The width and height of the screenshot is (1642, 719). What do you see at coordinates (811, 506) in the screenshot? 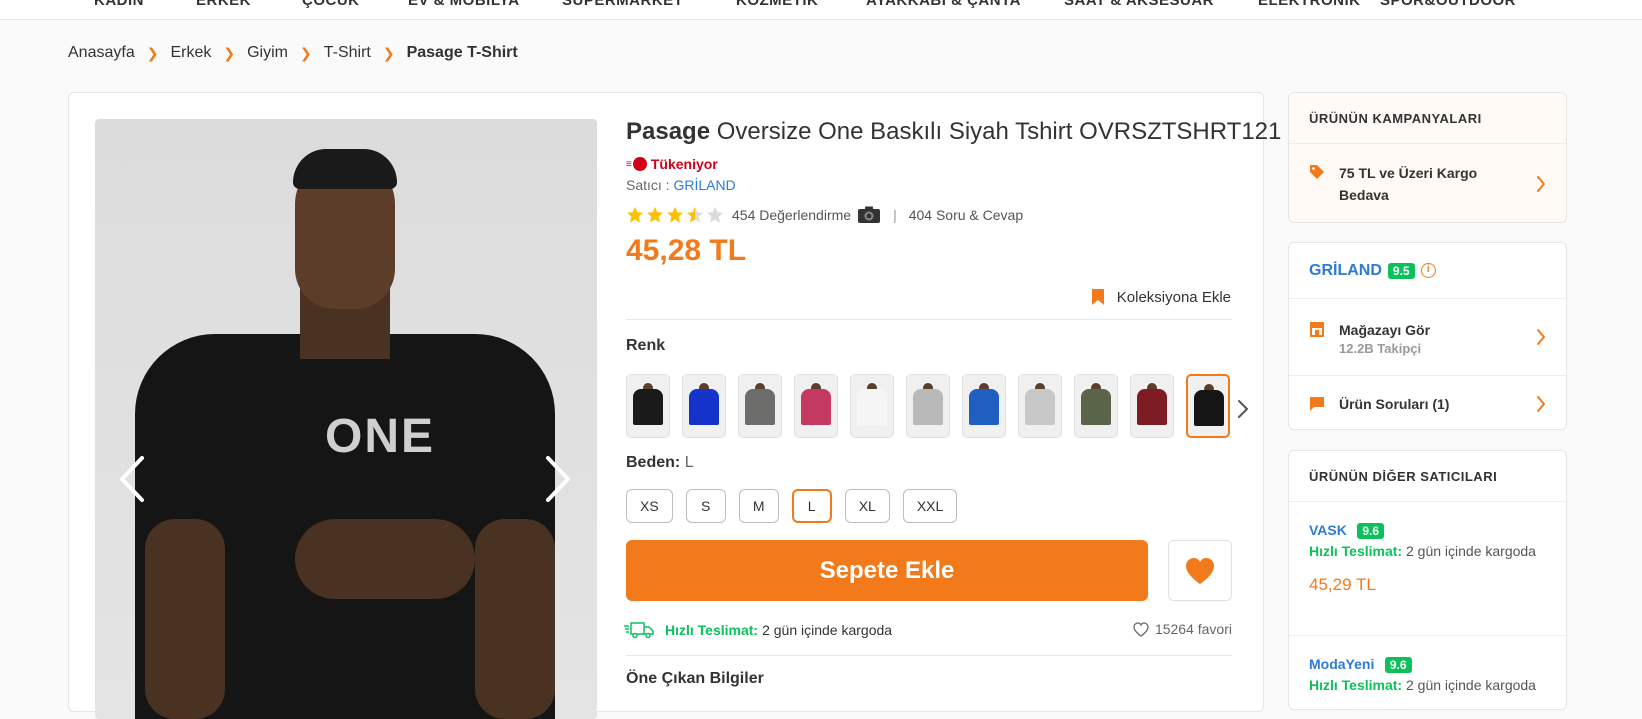
I see `size-option-l: L` at bounding box center [811, 506].